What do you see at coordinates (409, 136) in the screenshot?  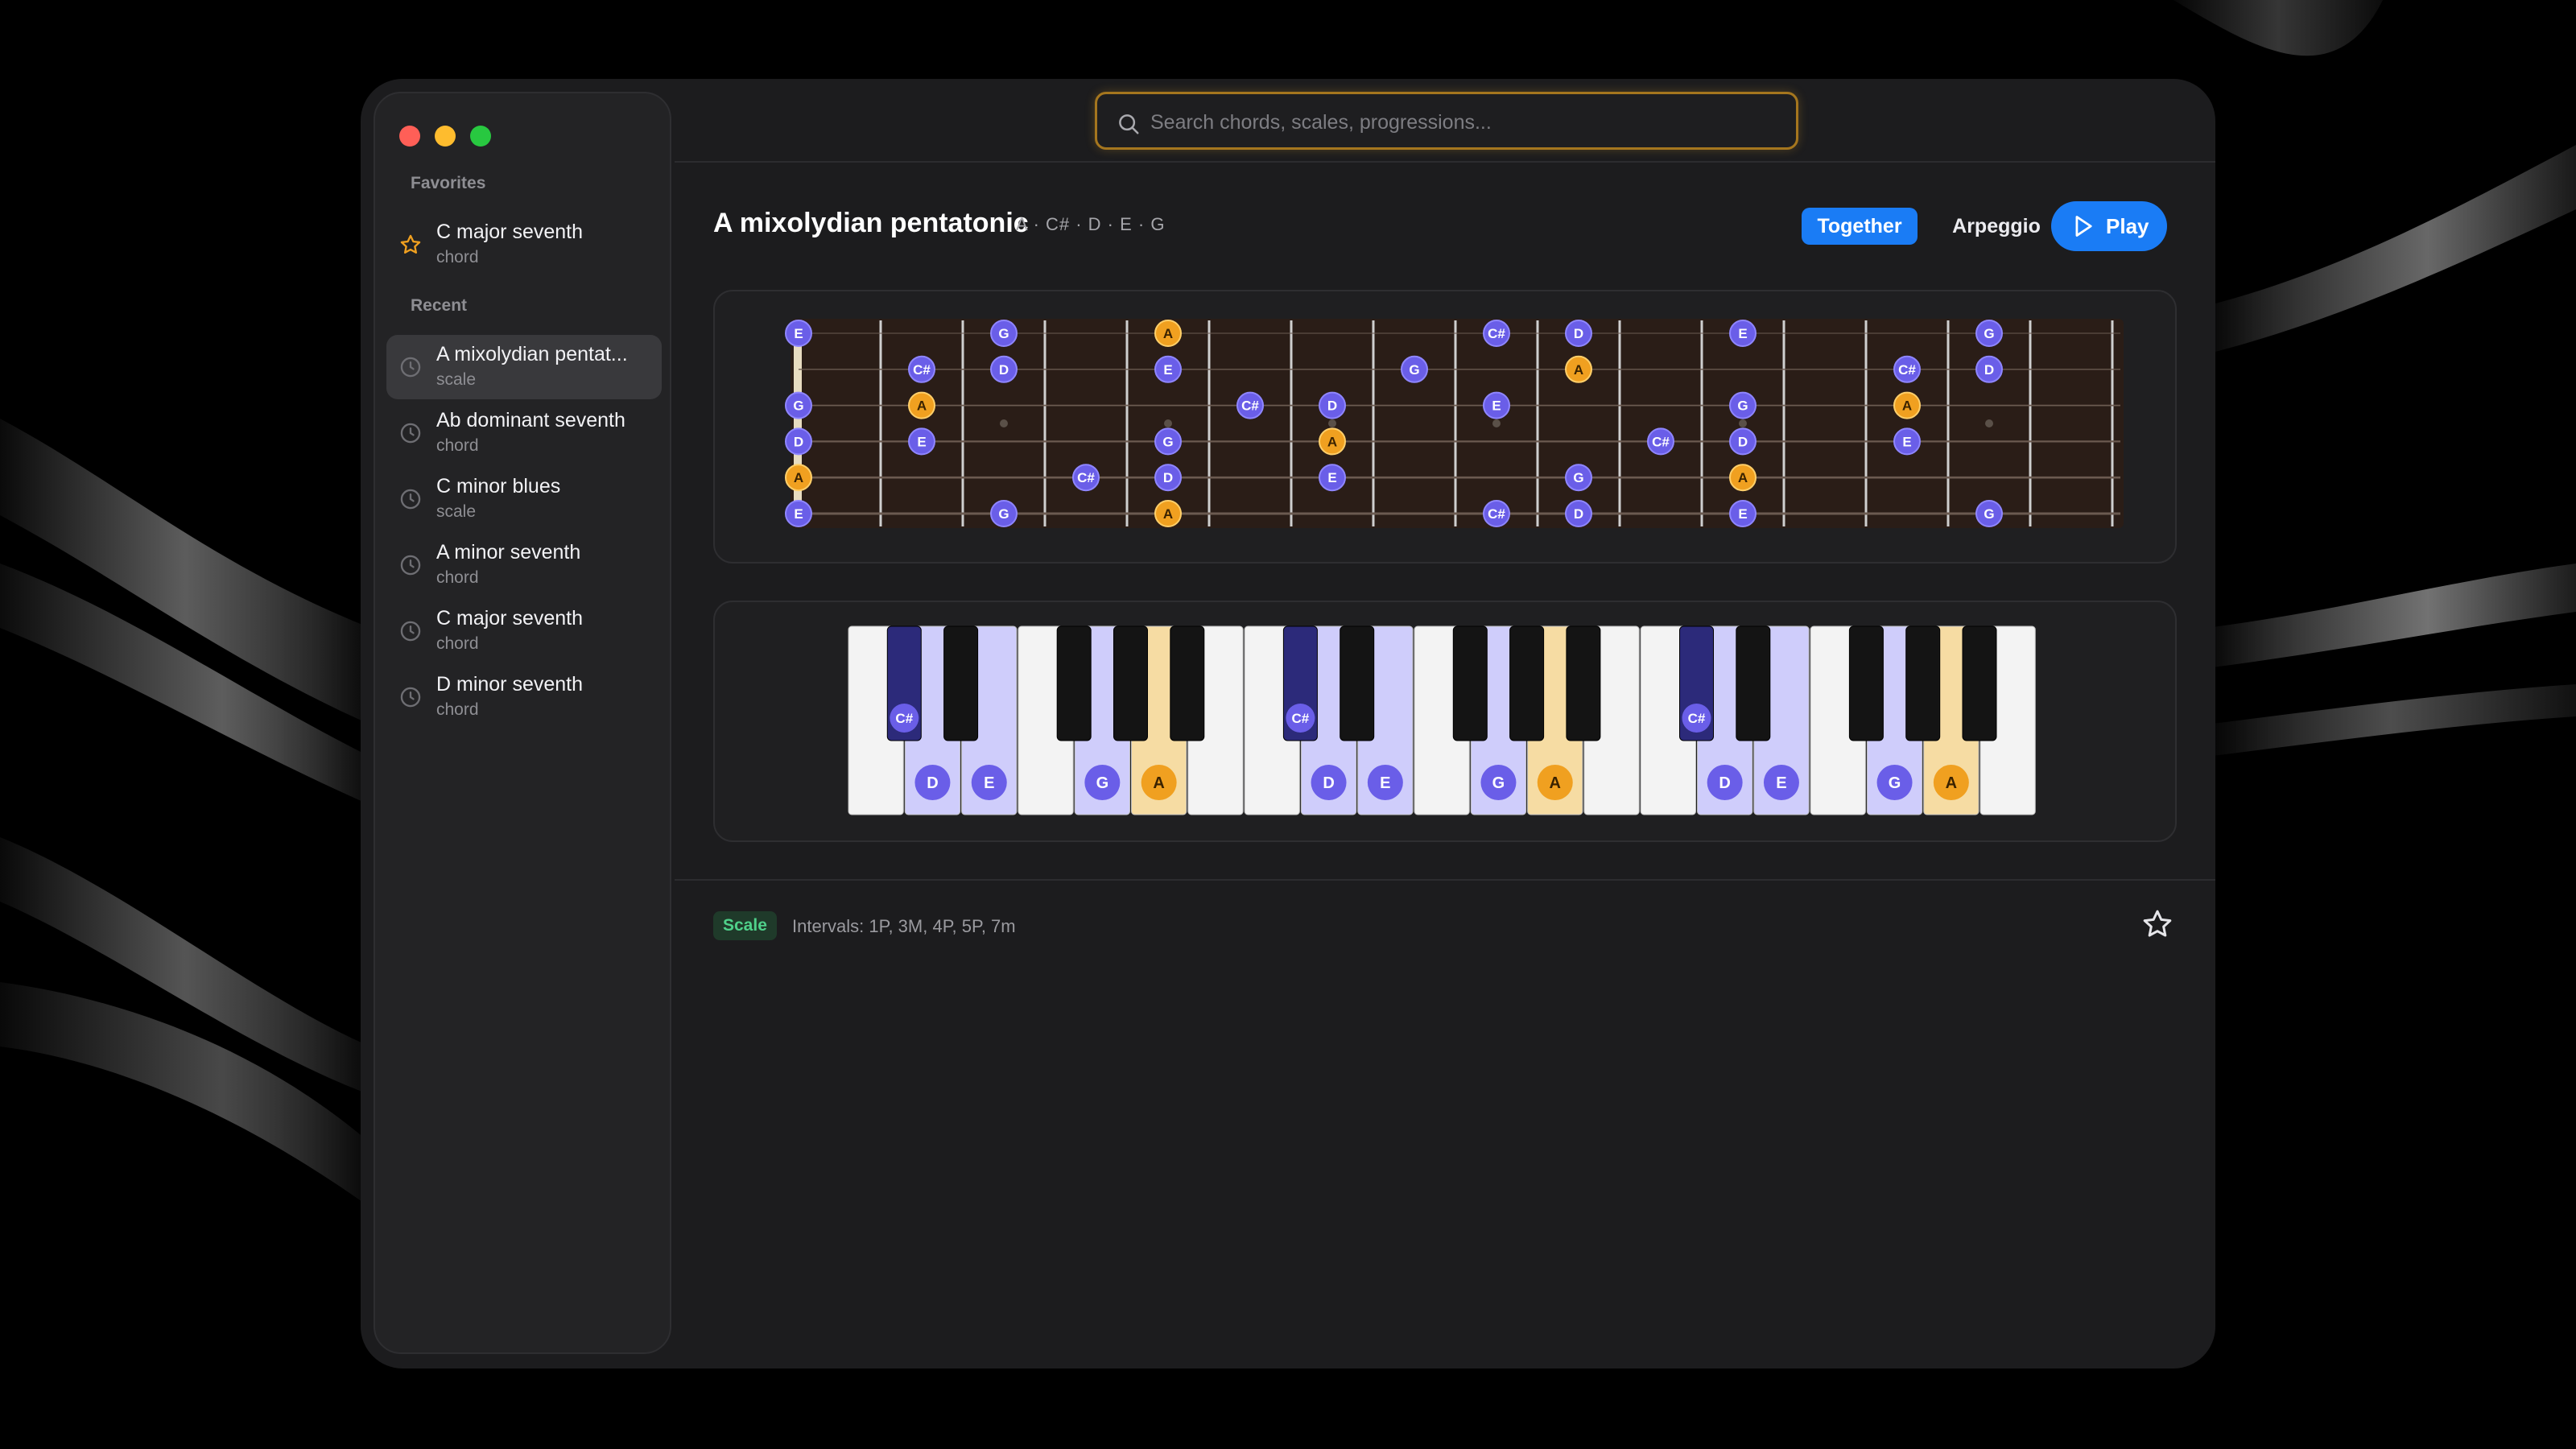 I see `close-window-button` at bounding box center [409, 136].